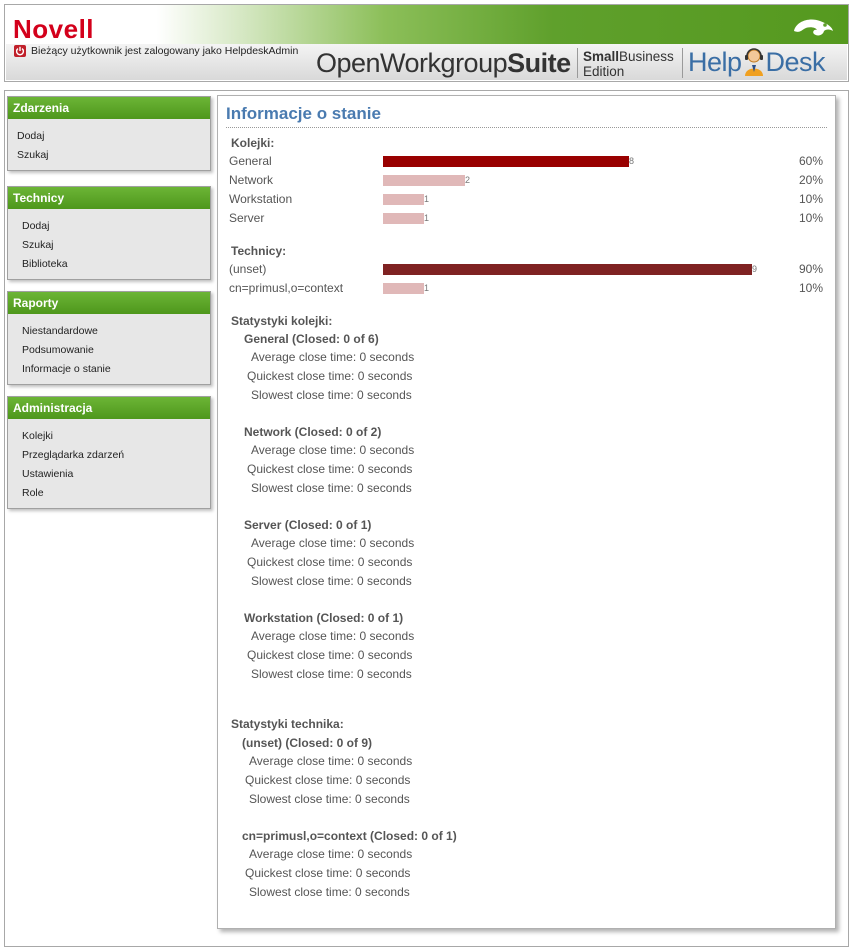 The height and width of the screenshot is (951, 853). Describe the element at coordinates (259, 251) in the screenshot. I see `techs-heading: Technicy:` at that location.